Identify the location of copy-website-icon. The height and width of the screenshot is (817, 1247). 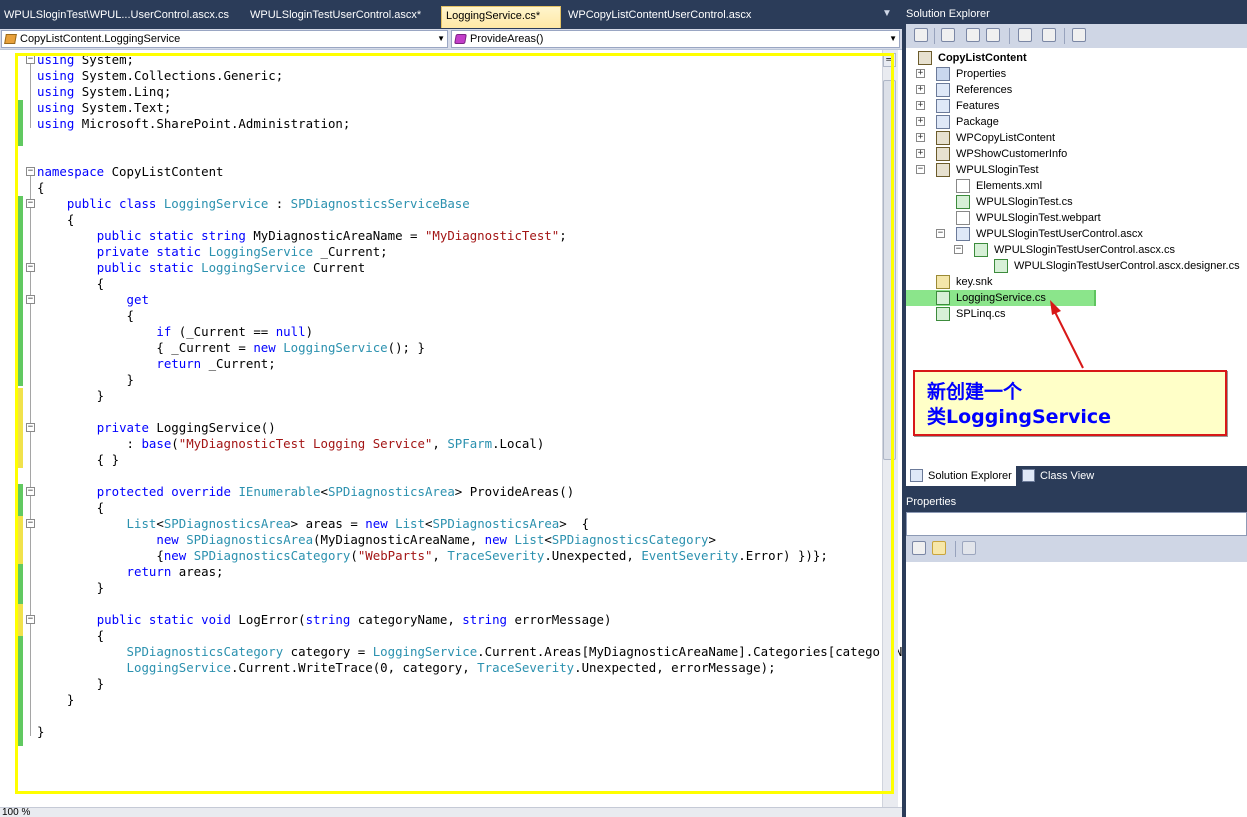
(1079, 35).